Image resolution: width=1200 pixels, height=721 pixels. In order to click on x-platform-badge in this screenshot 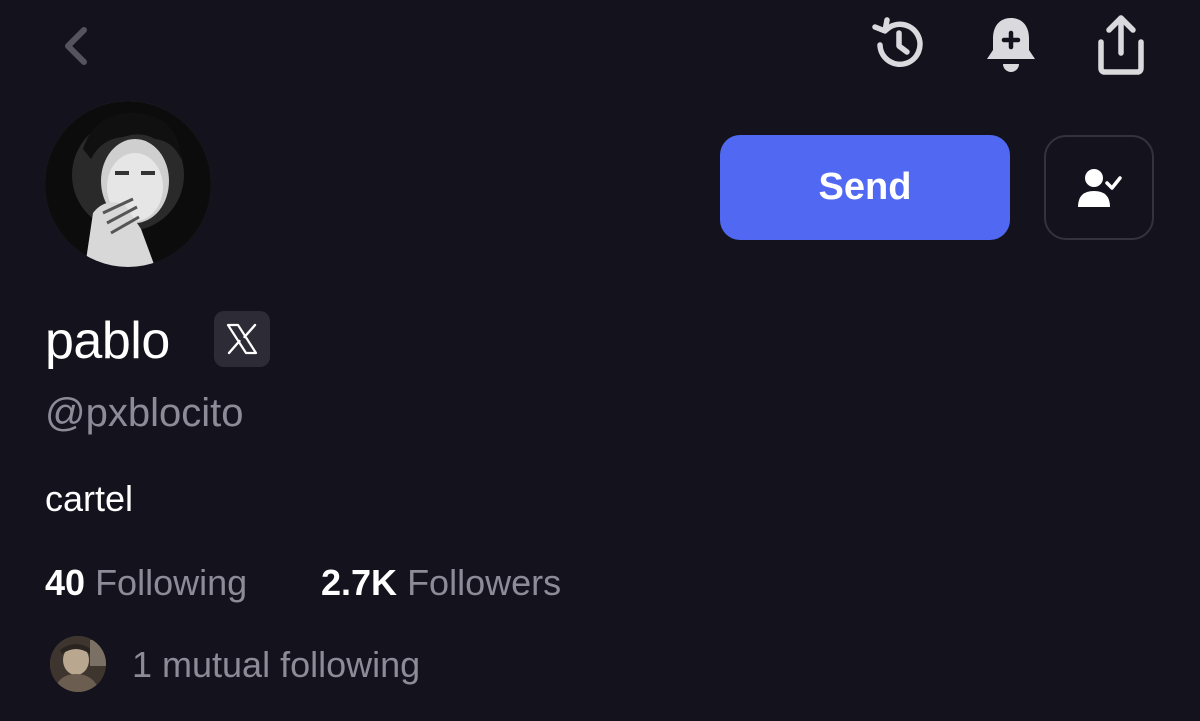, I will do `click(242, 339)`.